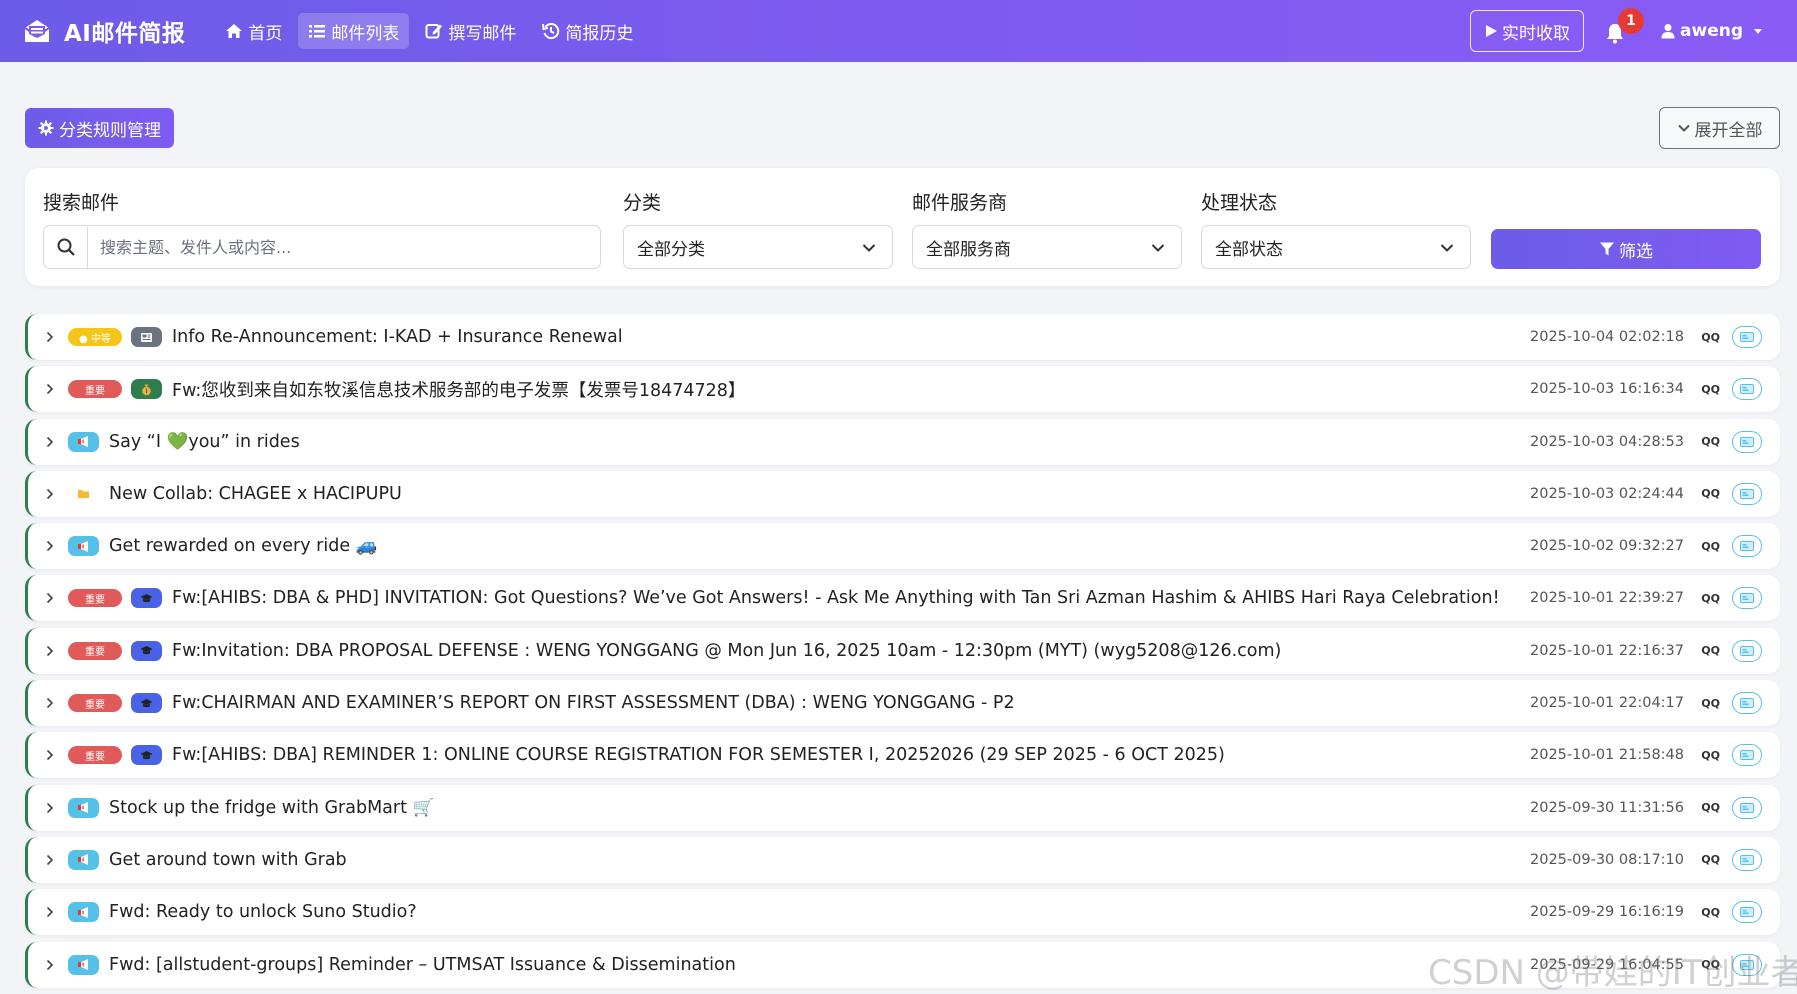 This screenshot has width=1797, height=994. What do you see at coordinates (758, 247) in the screenshot?
I see `category-select: 全部分类` at bounding box center [758, 247].